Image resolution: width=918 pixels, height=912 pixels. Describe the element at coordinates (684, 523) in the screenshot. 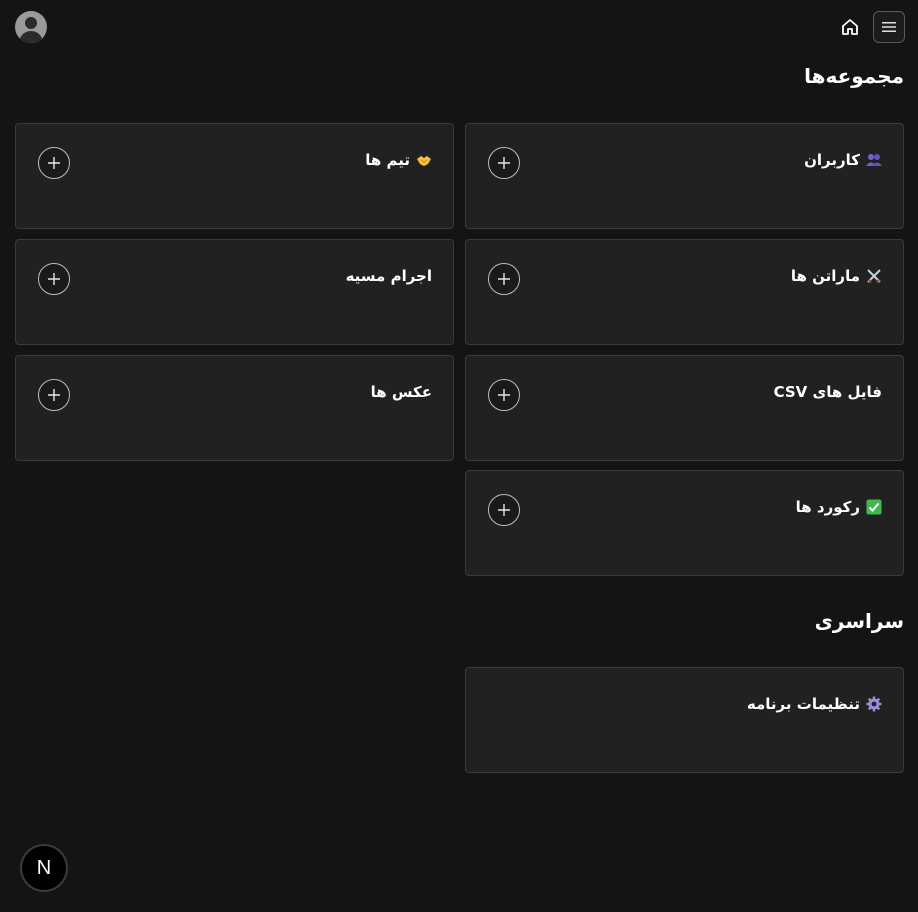

I see `collection-card-records: رکورد ها` at that location.